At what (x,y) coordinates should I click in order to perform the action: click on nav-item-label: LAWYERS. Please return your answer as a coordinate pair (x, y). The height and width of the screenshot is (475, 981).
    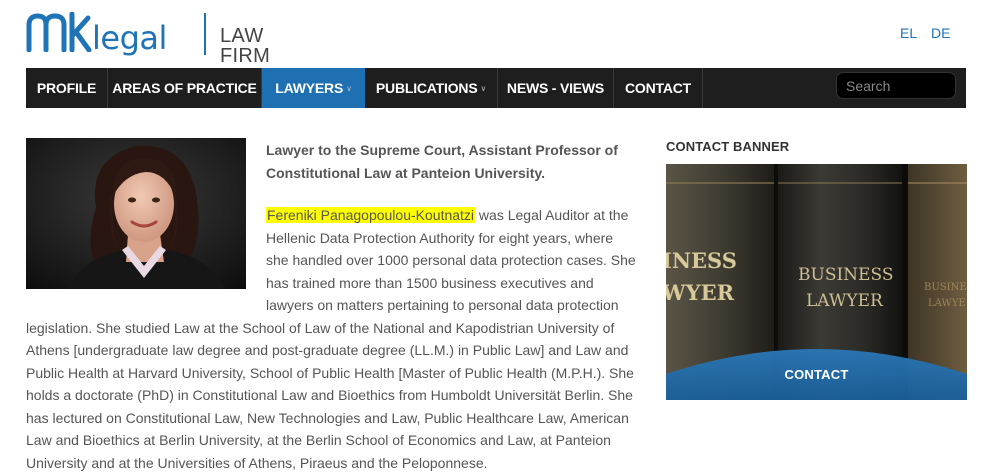
    Looking at the image, I should click on (309, 88).